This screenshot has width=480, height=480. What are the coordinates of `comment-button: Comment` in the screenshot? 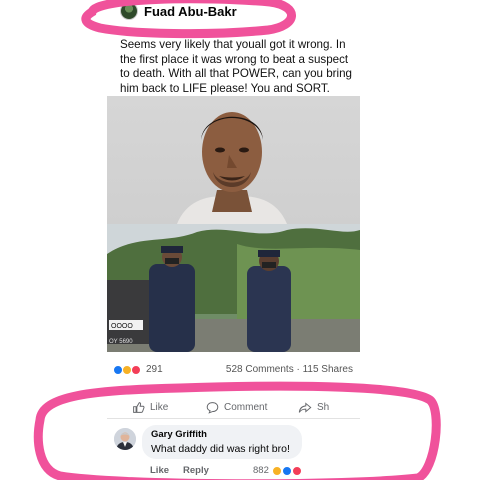 It's located at (236, 407).